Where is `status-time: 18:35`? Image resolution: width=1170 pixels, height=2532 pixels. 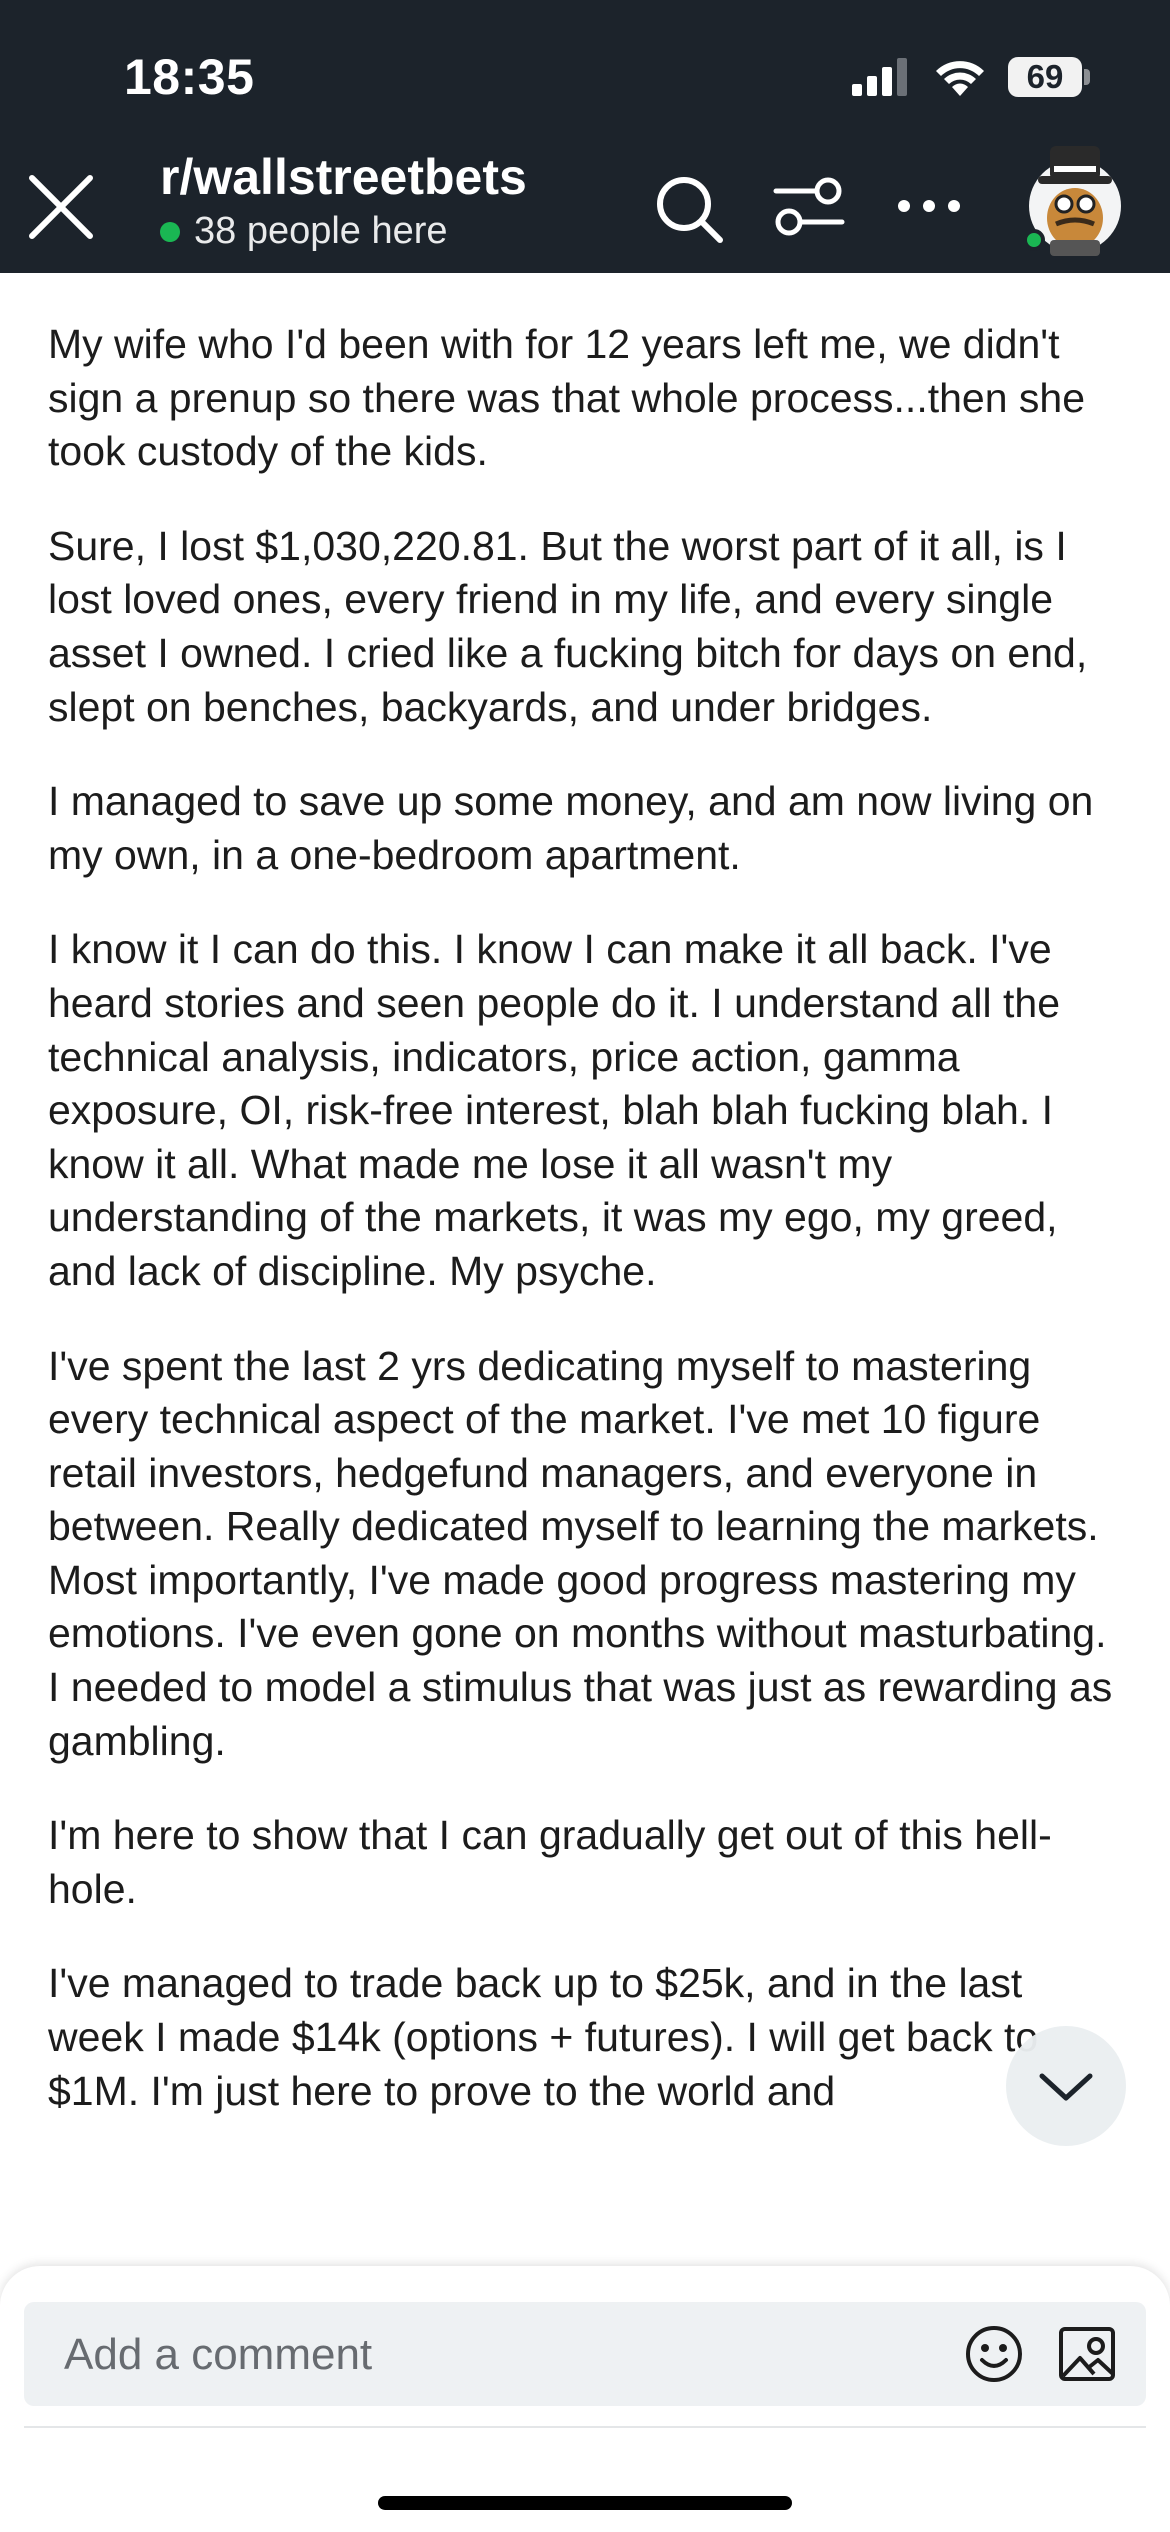 status-time: 18:35 is located at coordinates (189, 77).